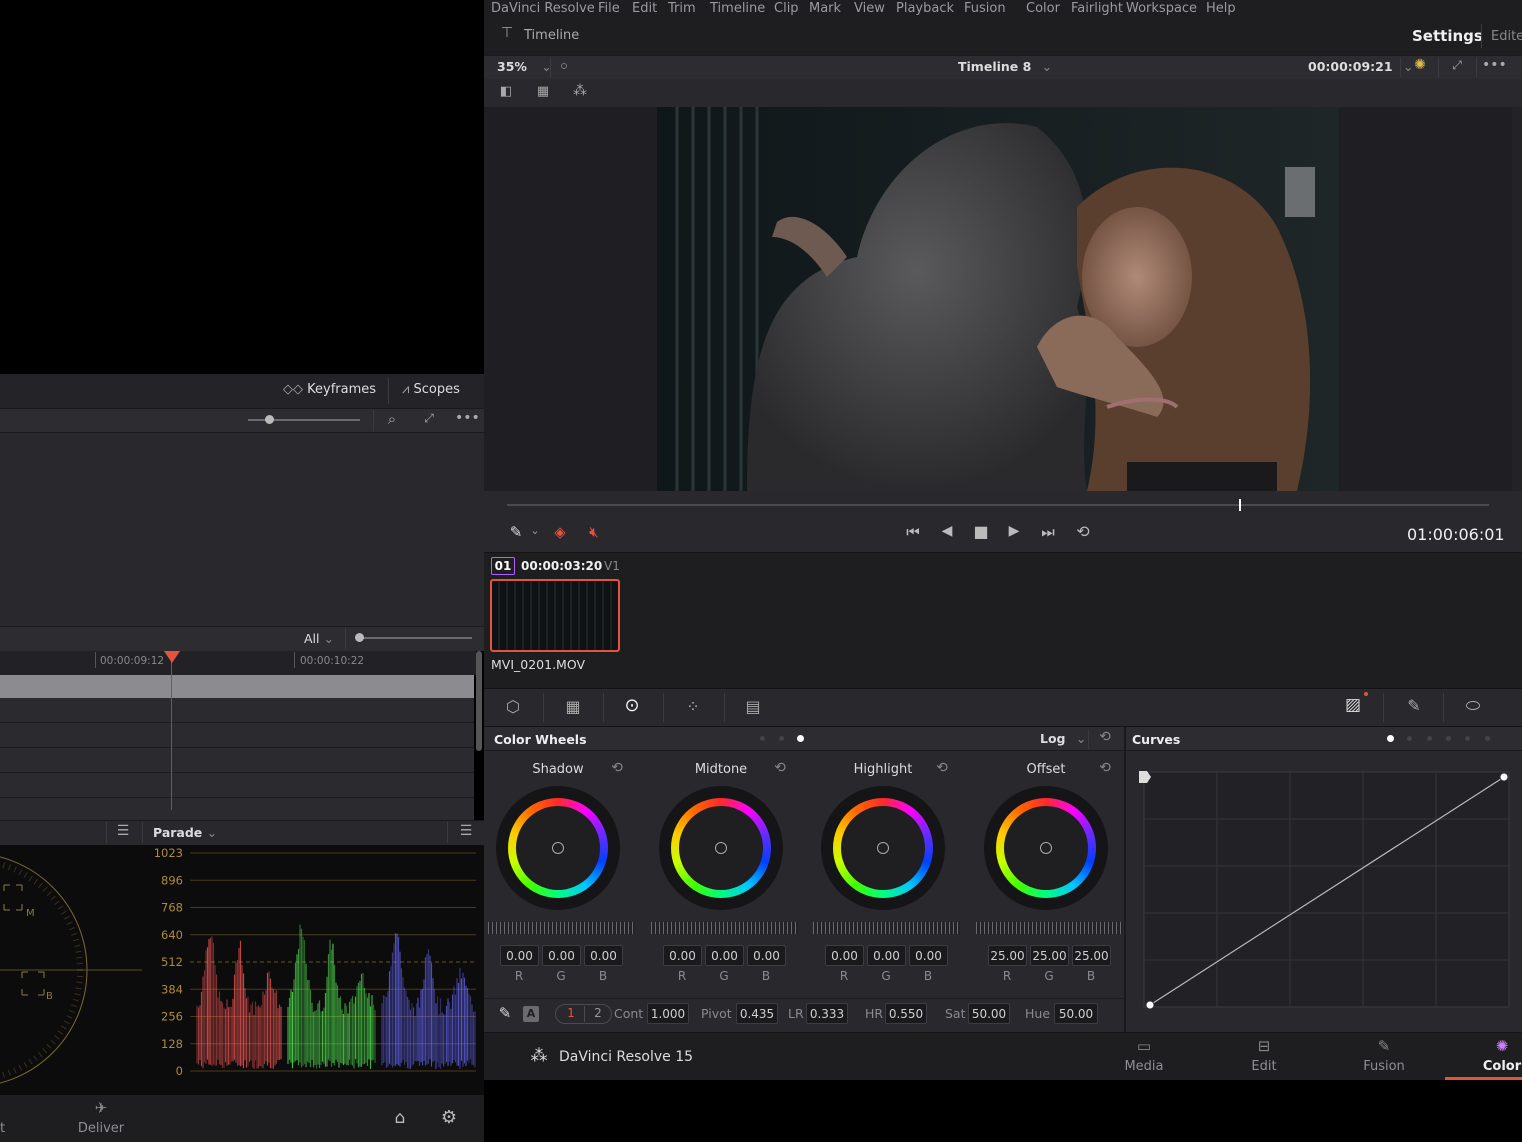  What do you see at coordinates (1105, 737) in the screenshot?
I see `reset-all-icon: ⟲` at bounding box center [1105, 737].